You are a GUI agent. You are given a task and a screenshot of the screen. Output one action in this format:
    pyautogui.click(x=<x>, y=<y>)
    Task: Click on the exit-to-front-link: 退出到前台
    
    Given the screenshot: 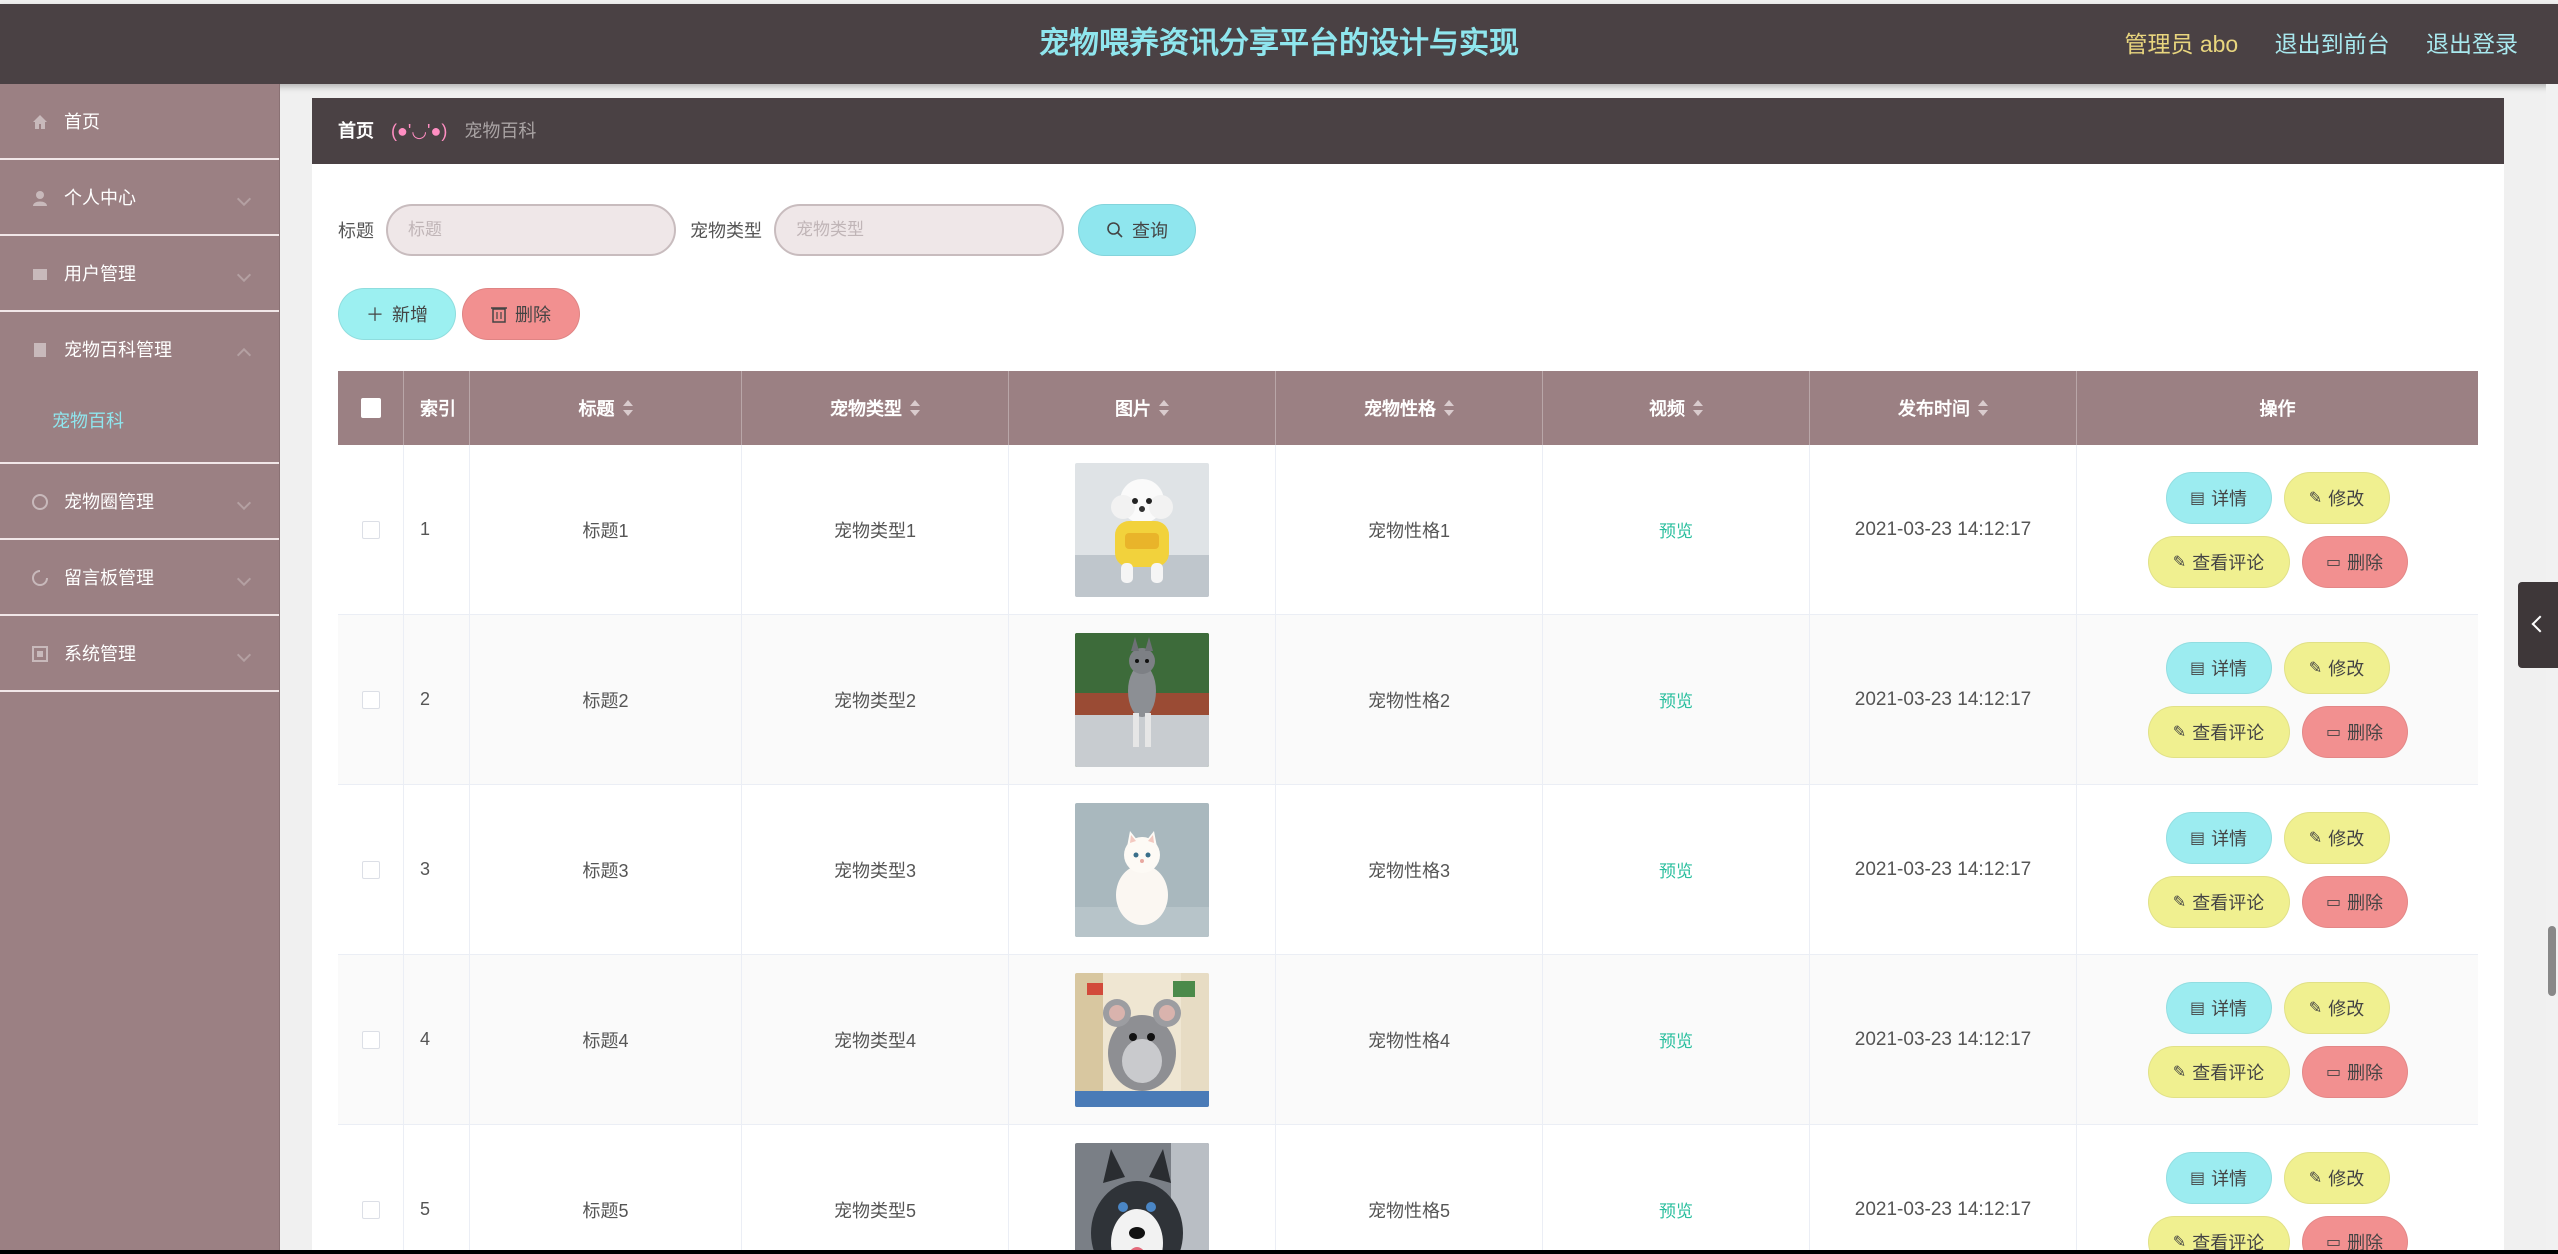 What is the action you would take?
    pyautogui.click(x=2332, y=44)
    